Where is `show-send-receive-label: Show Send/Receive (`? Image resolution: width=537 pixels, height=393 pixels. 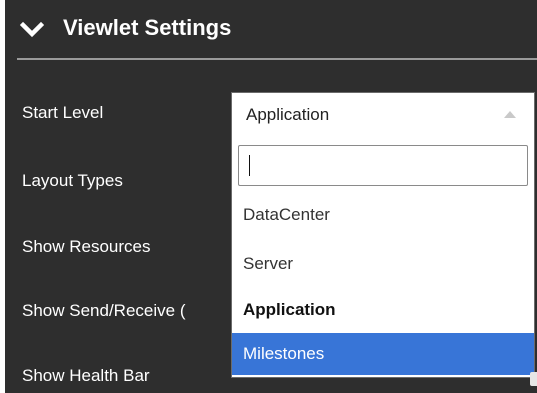 show-send-receive-label: Show Send/Receive ( is located at coordinates (104, 310).